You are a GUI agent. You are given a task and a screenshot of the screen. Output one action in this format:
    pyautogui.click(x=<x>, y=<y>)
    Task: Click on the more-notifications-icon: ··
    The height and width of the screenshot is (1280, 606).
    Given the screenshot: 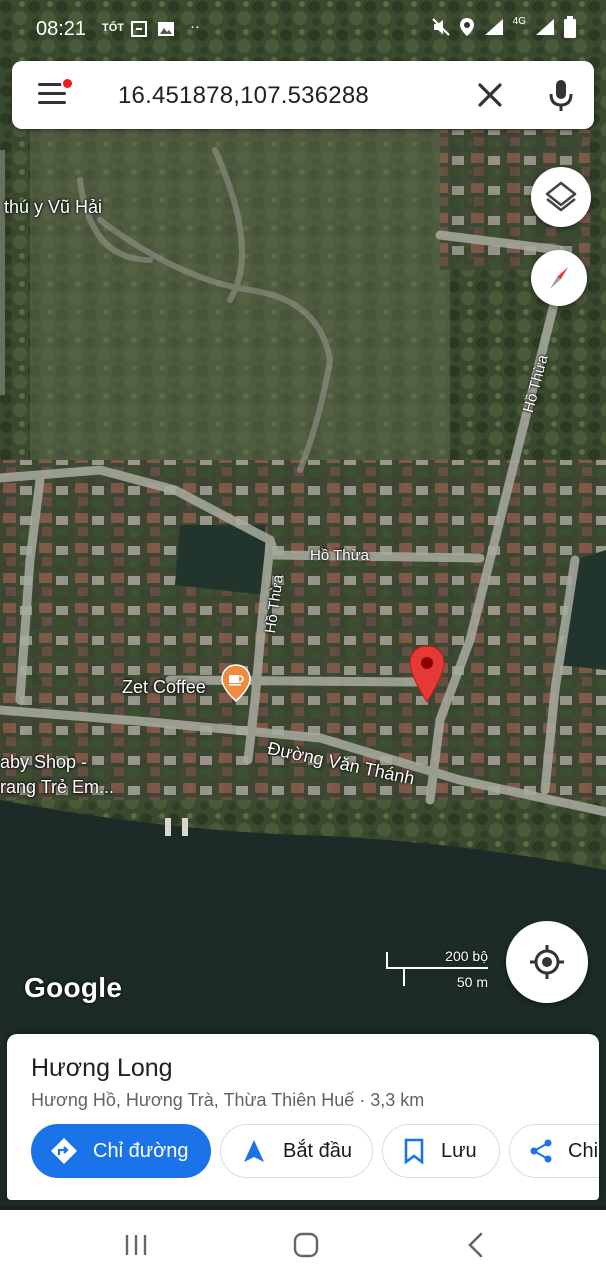 What is the action you would take?
    pyautogui.click(x=195, y=26)
    